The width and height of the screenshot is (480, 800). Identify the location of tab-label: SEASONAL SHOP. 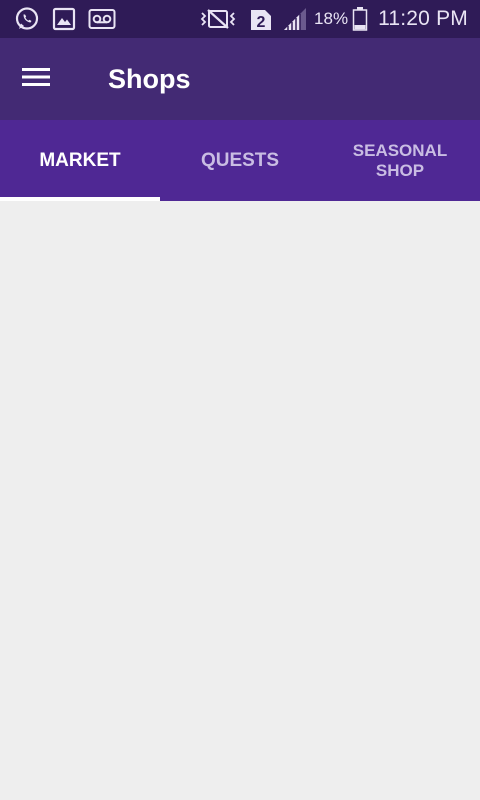
(400, 160).